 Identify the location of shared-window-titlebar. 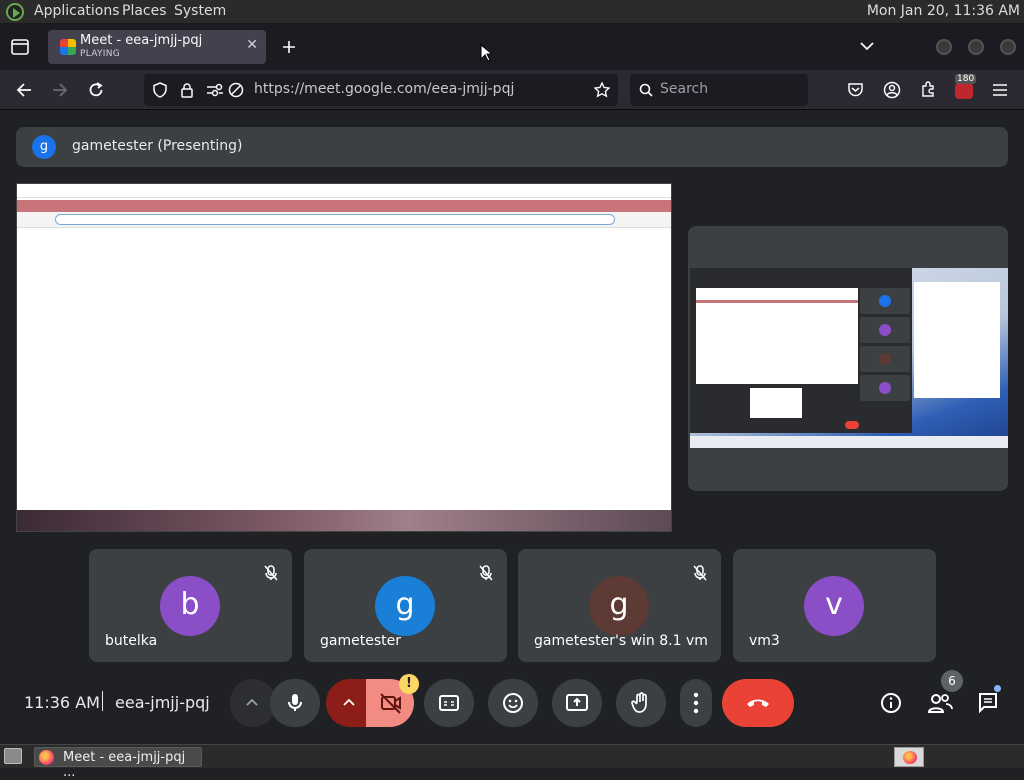
(344, 191).